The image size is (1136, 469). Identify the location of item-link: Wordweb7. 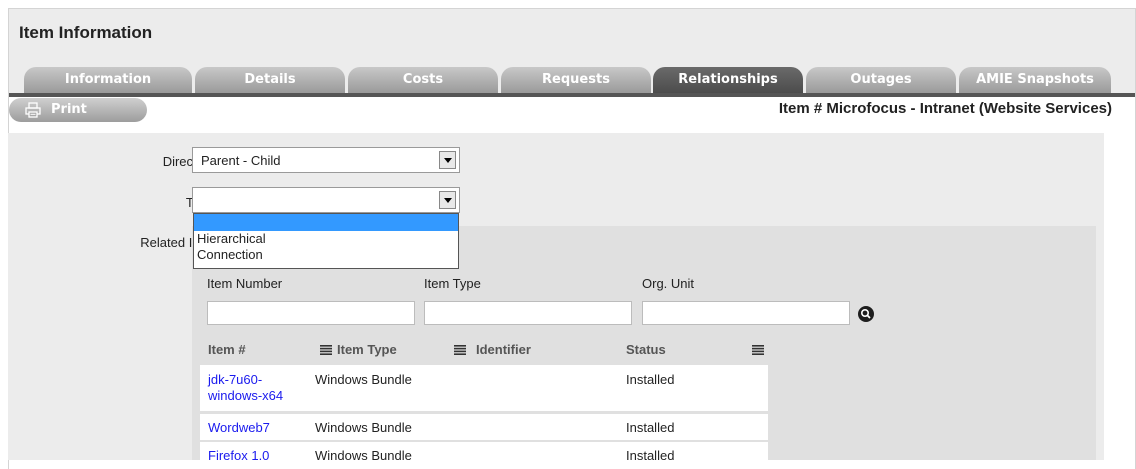
(239, 427).